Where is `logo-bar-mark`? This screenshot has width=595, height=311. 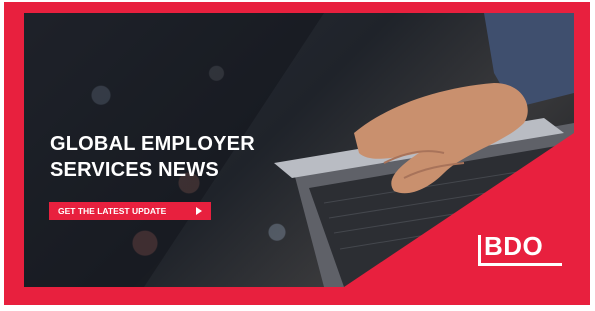
logo-bar-mark is located at coordinates (479, 249).